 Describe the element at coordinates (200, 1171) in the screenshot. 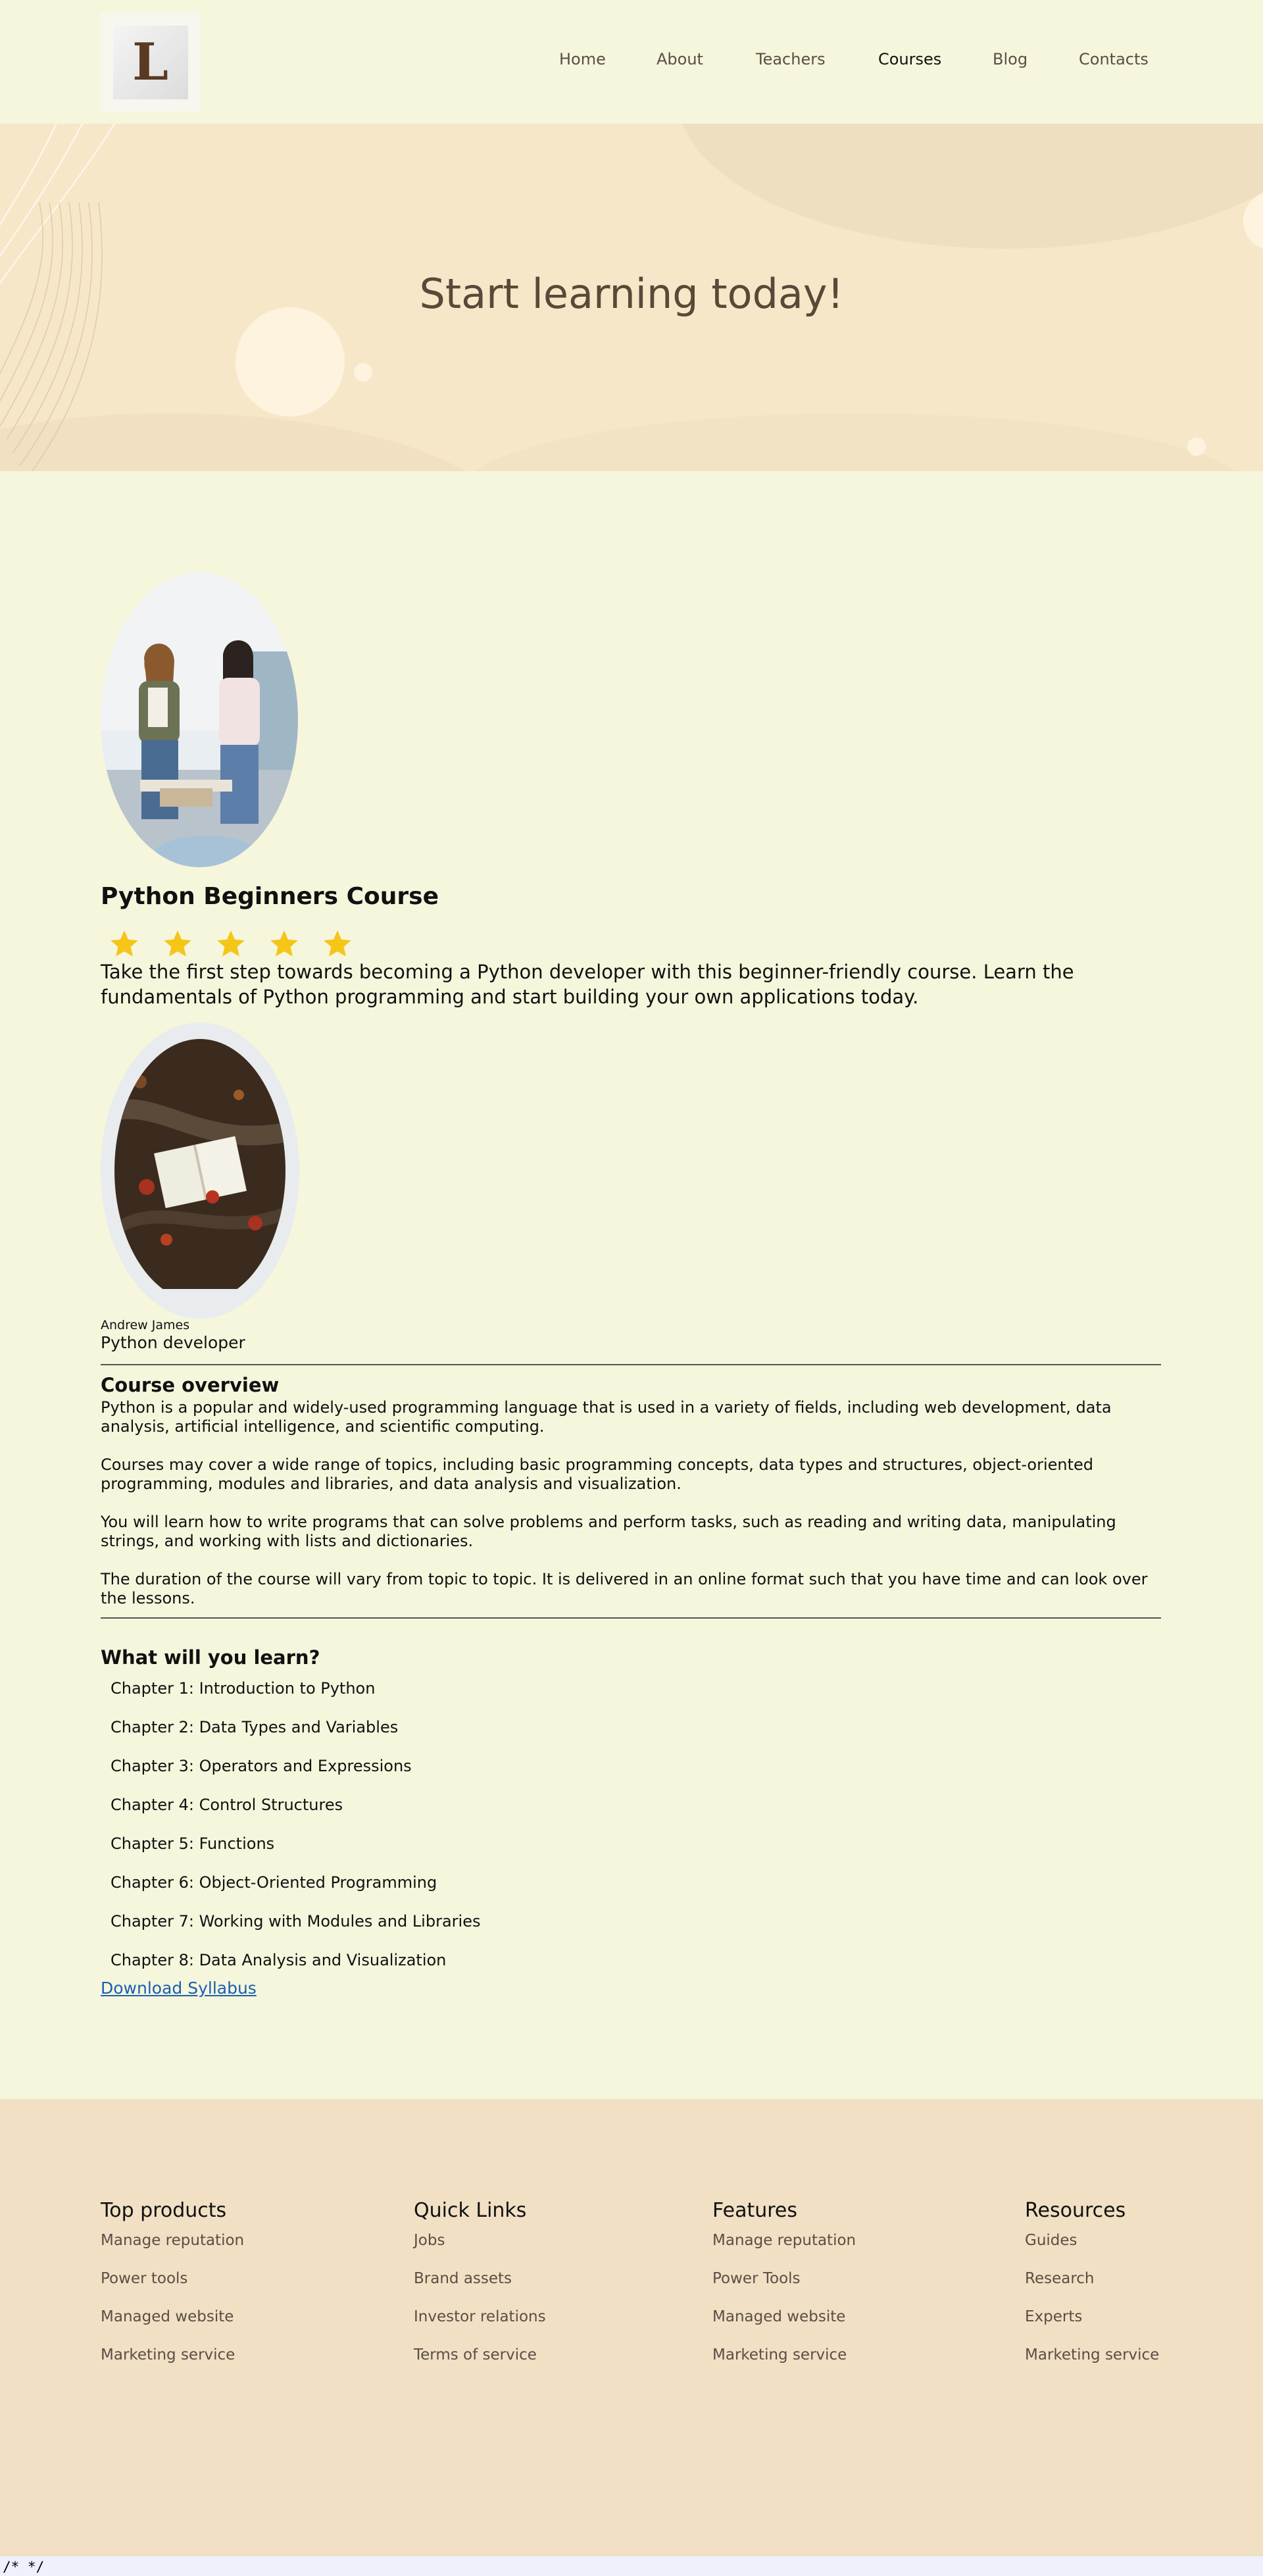

I see `teacher-image` at that location.